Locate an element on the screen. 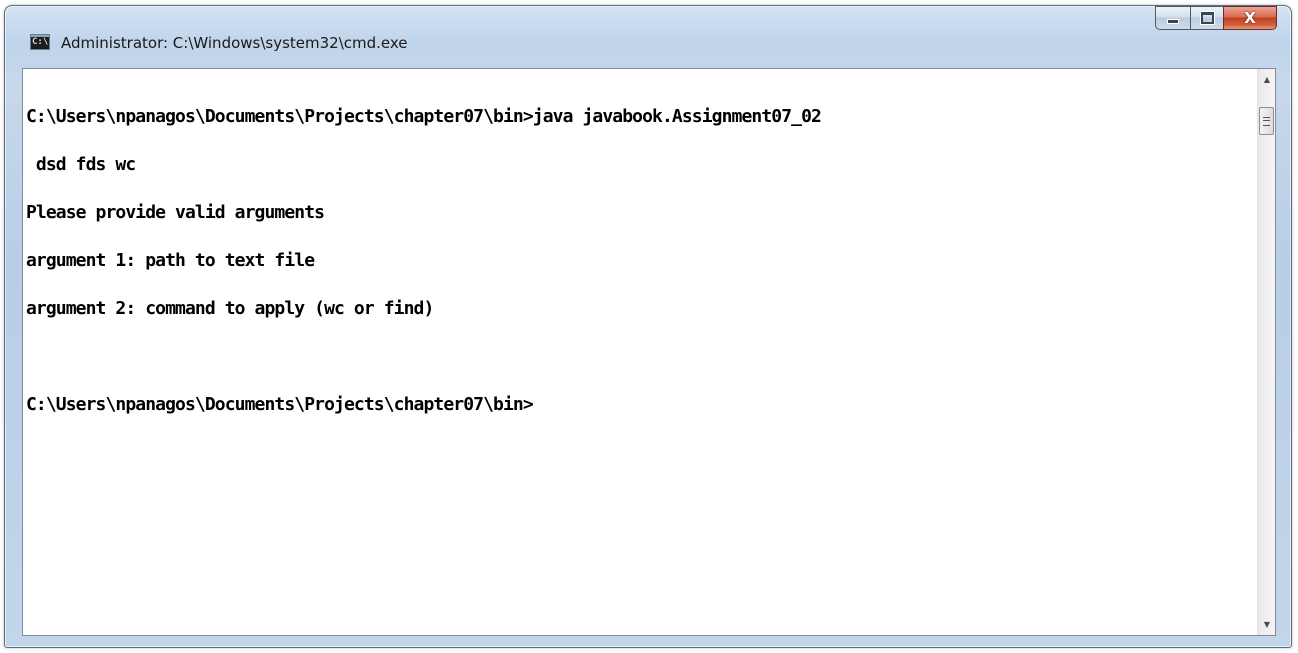 Image resolution: width=1298 pixels, height=653 pixels. maximize-icon is located at coordinates (1207, 18).